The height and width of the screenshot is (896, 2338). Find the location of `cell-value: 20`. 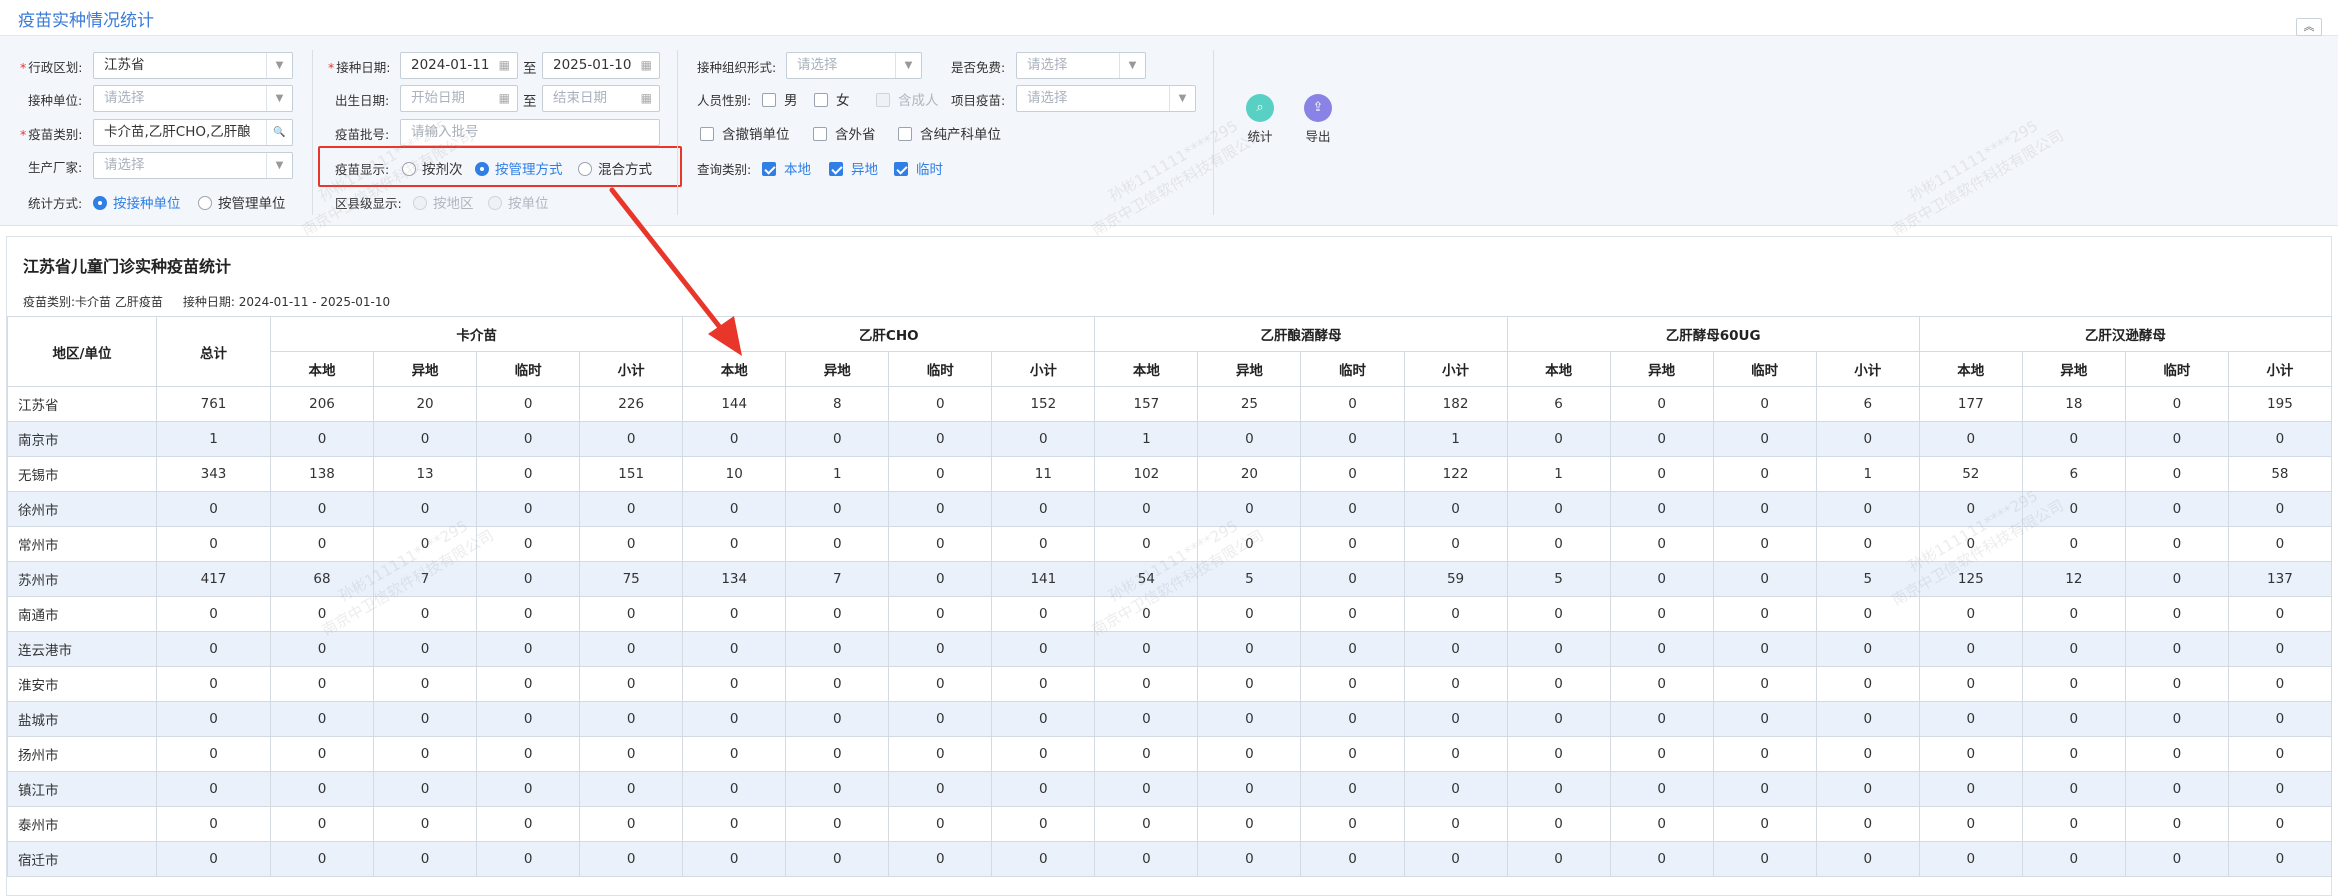

cell-value: 20 is located at coordinates (425, 404).